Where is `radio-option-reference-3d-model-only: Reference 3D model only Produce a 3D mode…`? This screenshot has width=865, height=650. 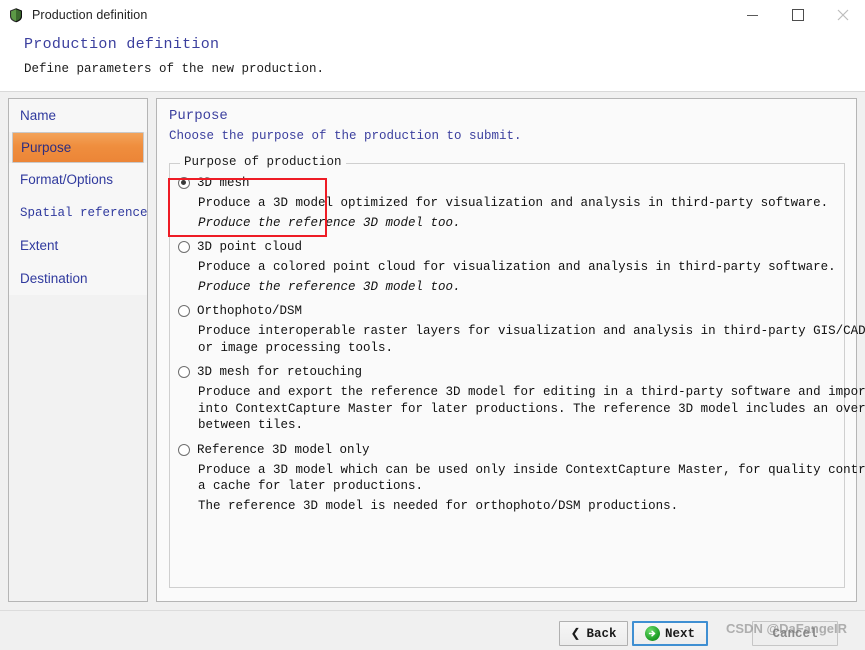 radio-option-reference-3d-model-only: Reference 3D model only Produce a 3D mode… is located at coordinates (517, 481).